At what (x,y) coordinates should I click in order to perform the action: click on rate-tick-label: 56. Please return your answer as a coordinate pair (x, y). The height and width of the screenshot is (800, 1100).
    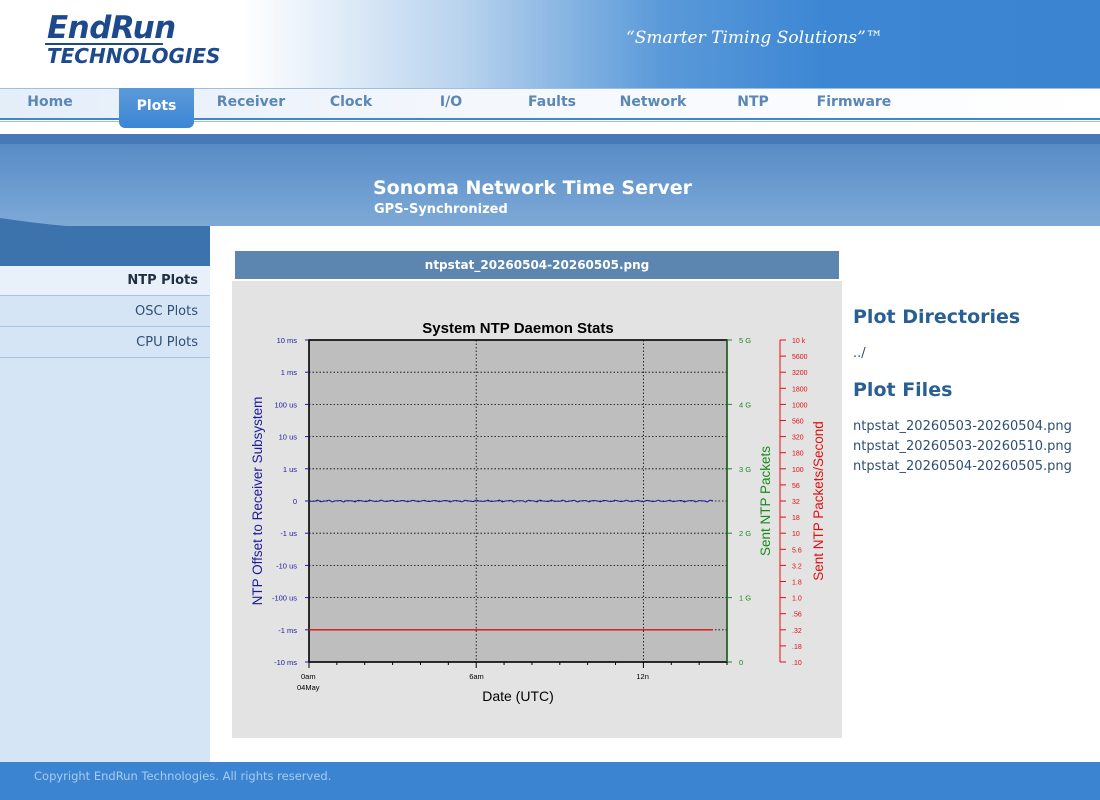
    Looking at the image, I should click on (796, 486).